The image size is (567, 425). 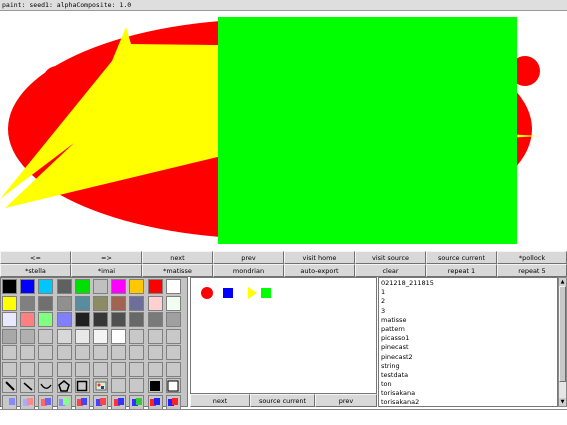 What do you see at coordinates (106, 257) in the screenshot?
I see `toolbar-row1-button-2: =>` at bounding box center [106, 257].